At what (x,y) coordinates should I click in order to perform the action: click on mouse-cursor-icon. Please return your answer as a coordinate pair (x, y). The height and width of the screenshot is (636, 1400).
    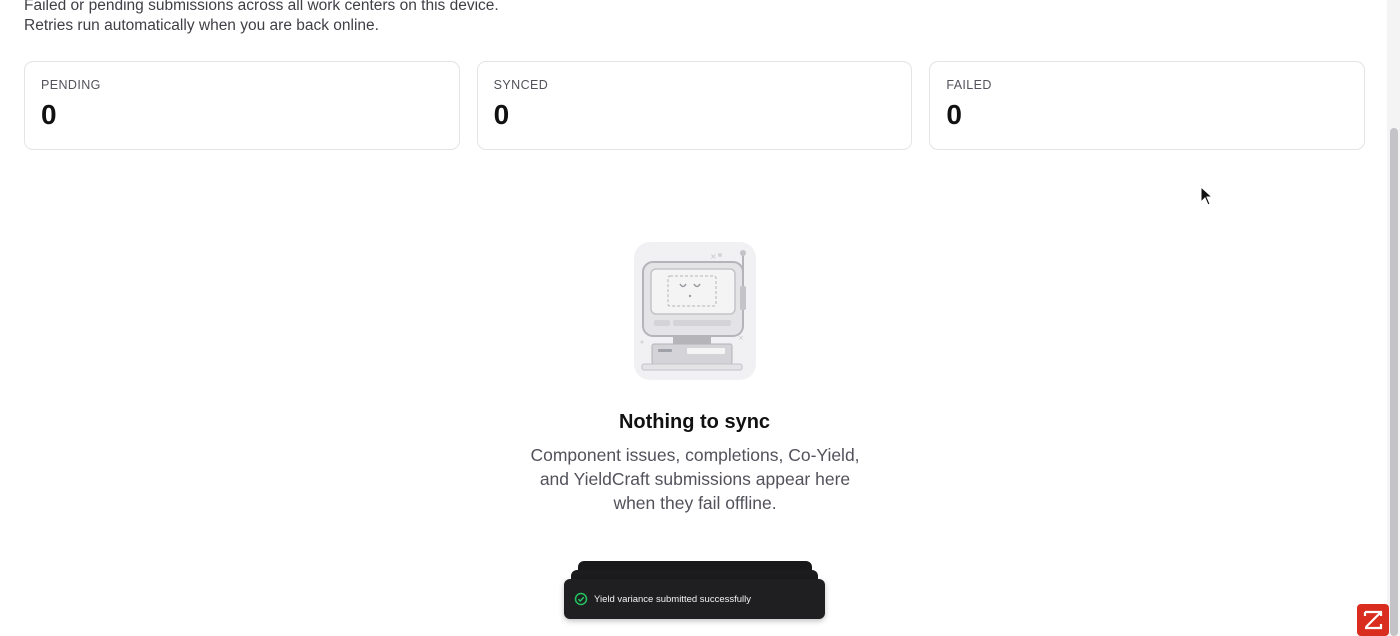
    Looking at the image, I should click on (1207, 196).